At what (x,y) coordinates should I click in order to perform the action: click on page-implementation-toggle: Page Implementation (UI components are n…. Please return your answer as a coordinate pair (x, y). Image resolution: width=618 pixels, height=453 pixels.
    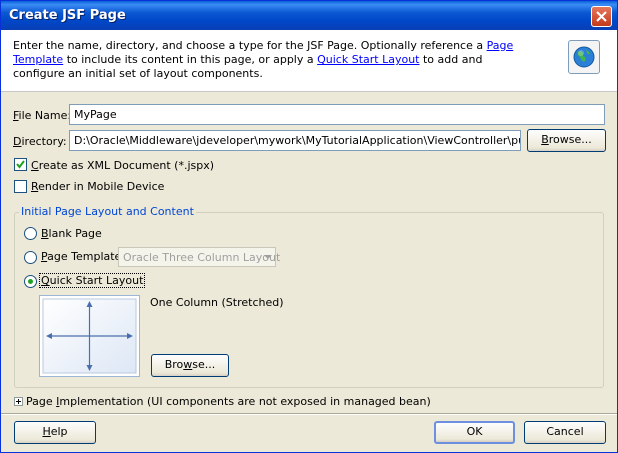
    Looking at the image, I should click on (228, 401).